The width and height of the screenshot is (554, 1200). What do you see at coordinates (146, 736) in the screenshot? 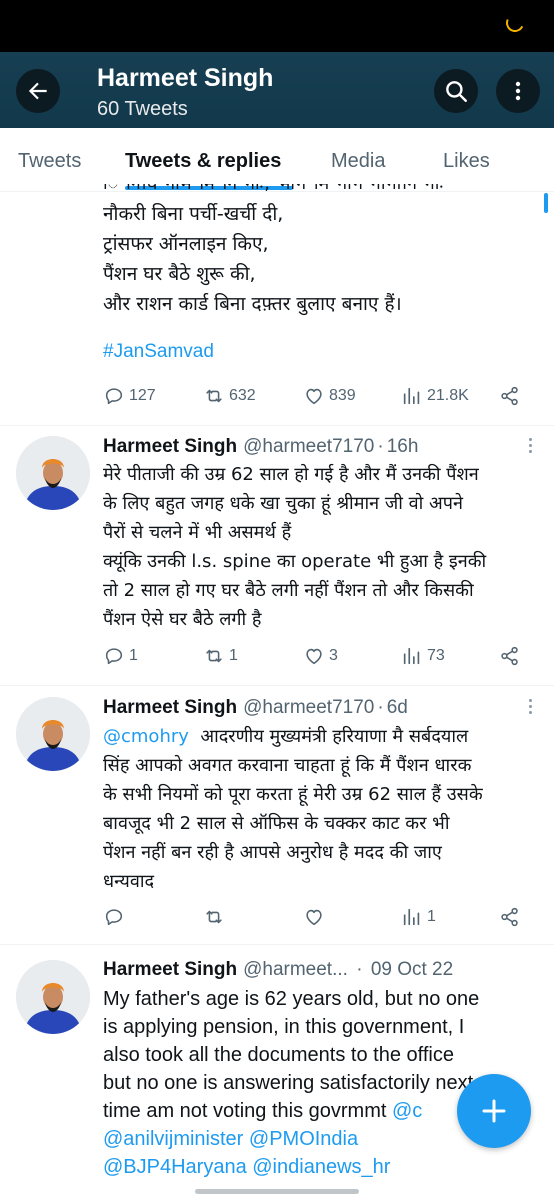
I see `mention-link: @cmohry` at bounding box center [146, 736].